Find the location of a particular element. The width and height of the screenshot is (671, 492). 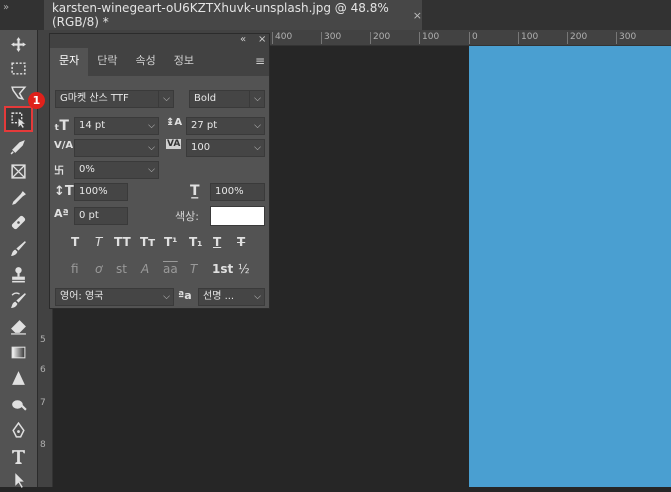

language-select: 영어: 영국 ⌵ is located at coordinates (114, 297).